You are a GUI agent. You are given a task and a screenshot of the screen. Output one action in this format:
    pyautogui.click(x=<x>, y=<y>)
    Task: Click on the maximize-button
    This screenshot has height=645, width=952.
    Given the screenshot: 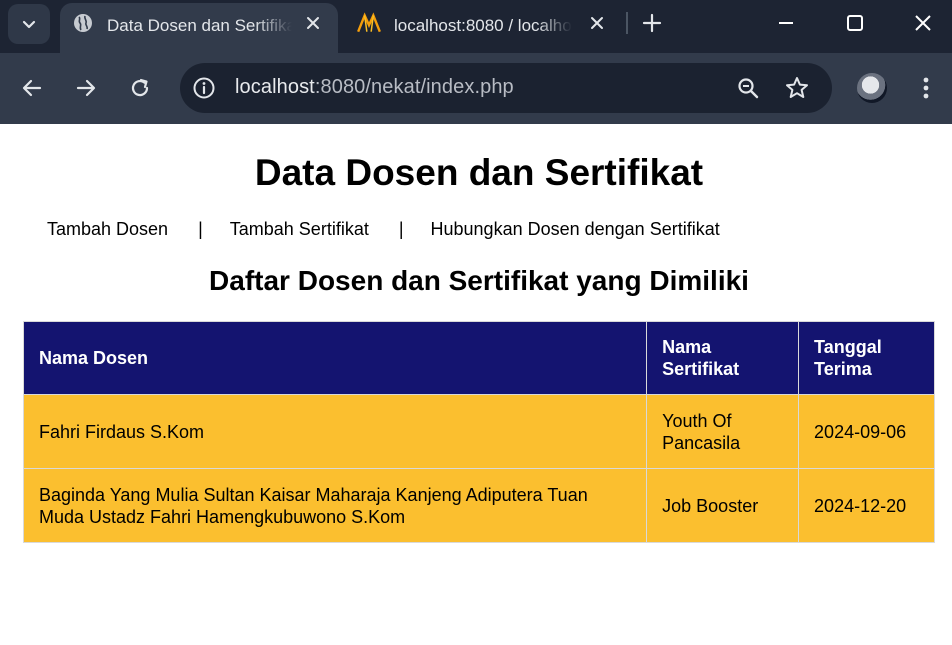 What is the action you would take?
    pyautogui.click(x=855, y=23)
    